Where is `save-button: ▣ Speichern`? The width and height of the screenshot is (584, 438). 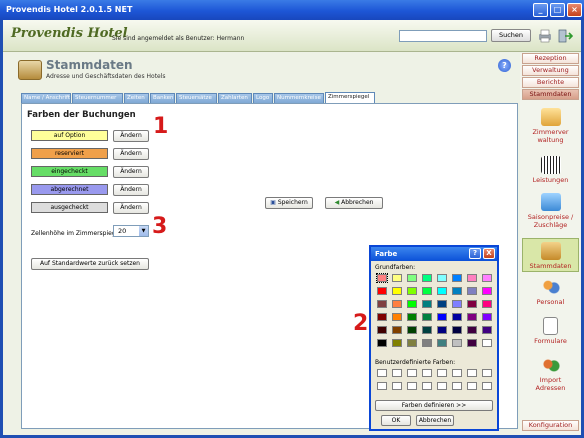 save-button: ▣ Speichern is located at coordinates (289, 203).